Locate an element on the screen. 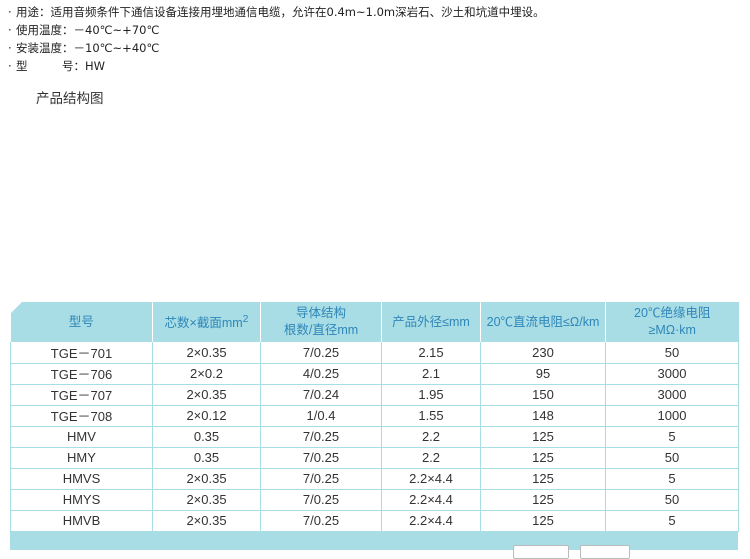 The image size is (750, 559). col-header-conductor-line1: 导体结构 is located at coordinates (320, 313).